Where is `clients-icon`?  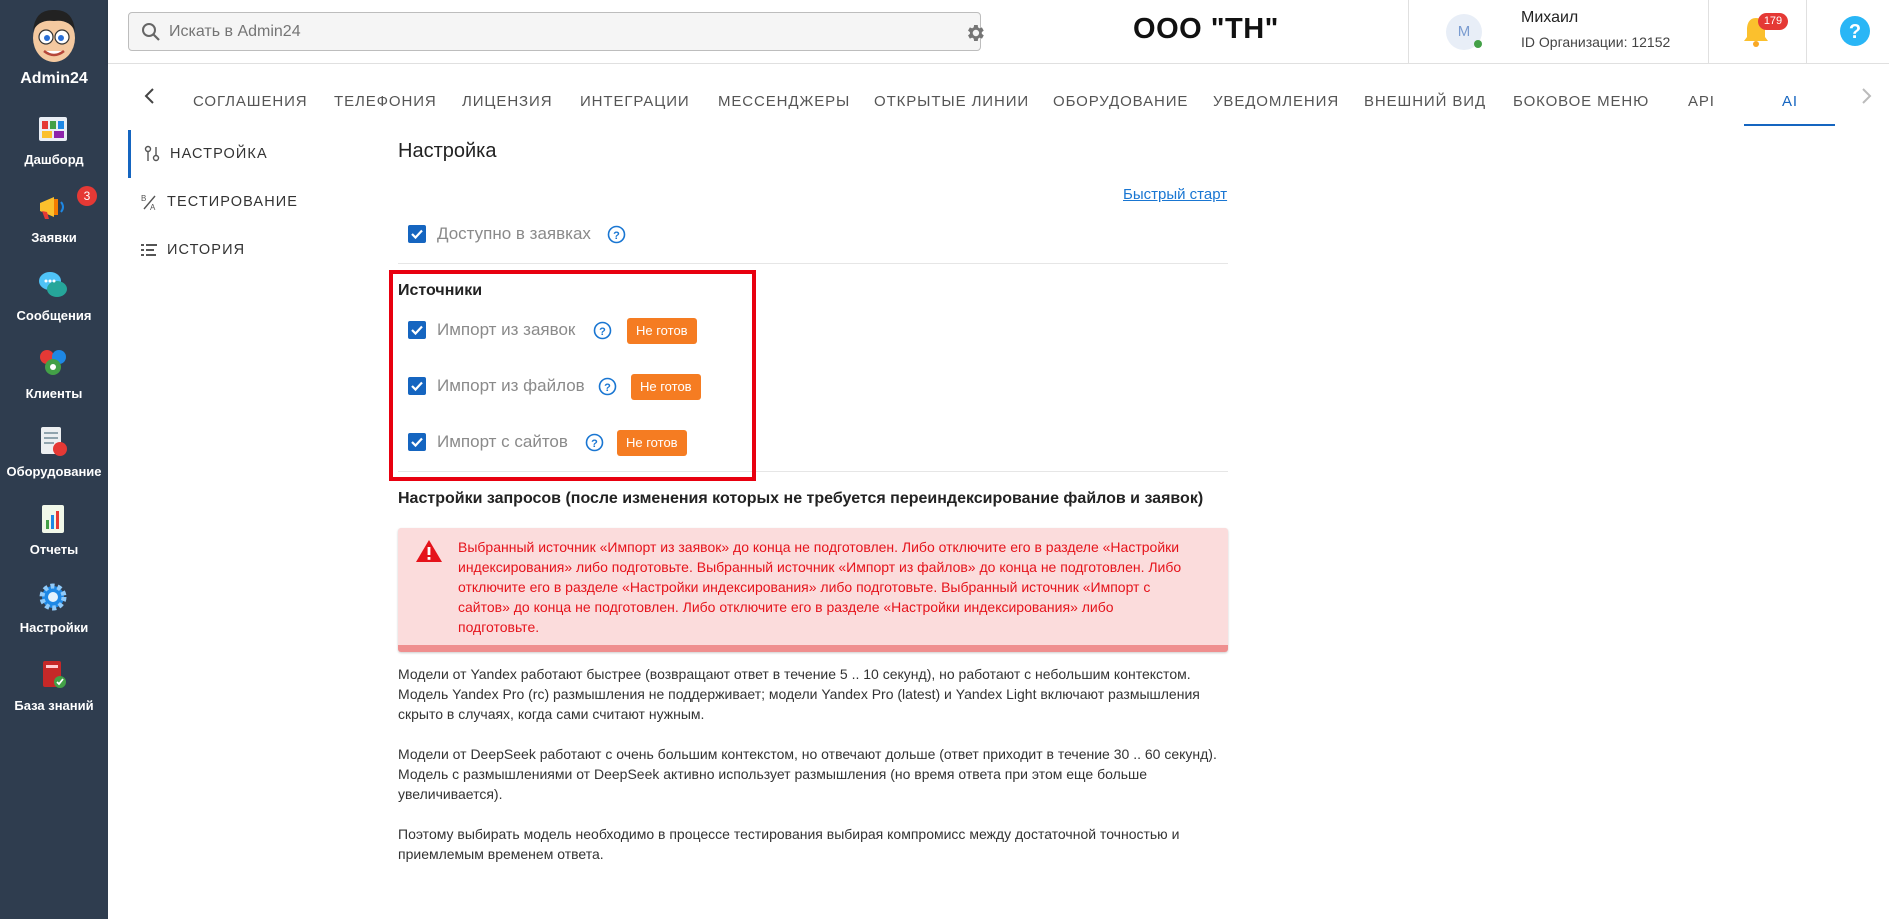
clients-icon is located at coordinates (53, 362).